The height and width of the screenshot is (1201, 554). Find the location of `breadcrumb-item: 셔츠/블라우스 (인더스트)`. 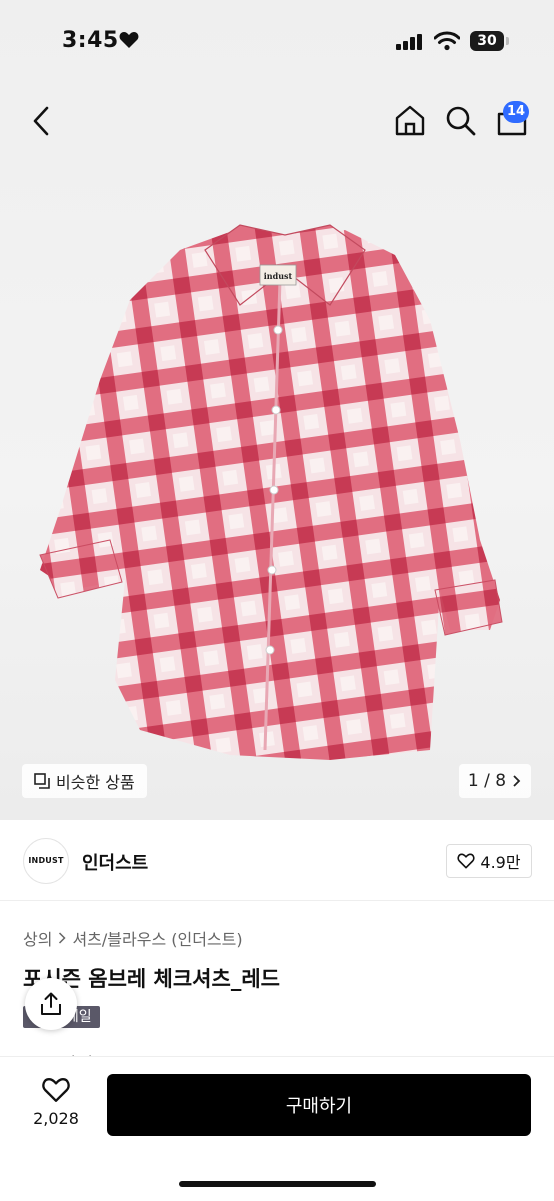

breadcrumb-item: 셔츠/블라우스 (인더스트) is located at coordinates (157, 938).